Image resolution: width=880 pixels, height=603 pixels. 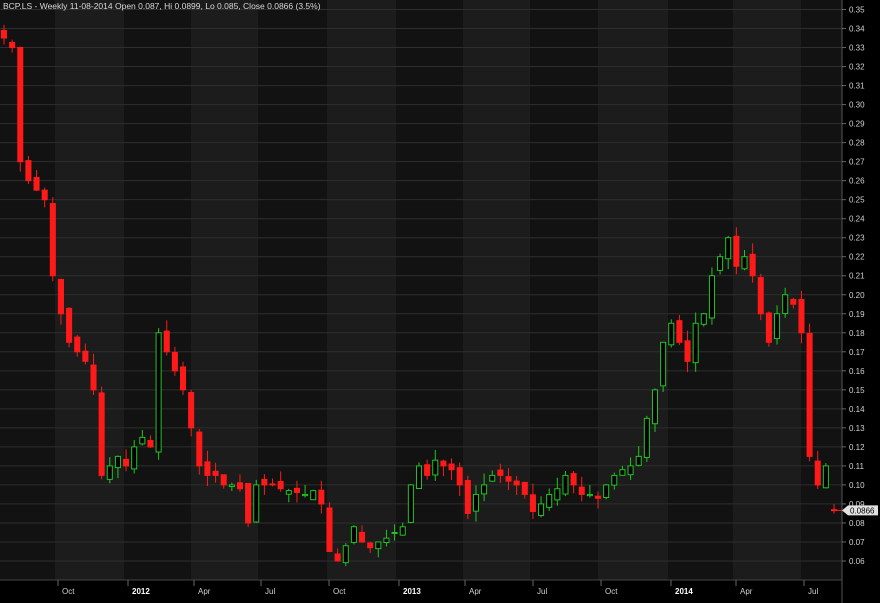 What do you see at coordinates (141, 591) in the screenshot?
I see `x-tick-label: 2012` at bounding box center [141, 591].